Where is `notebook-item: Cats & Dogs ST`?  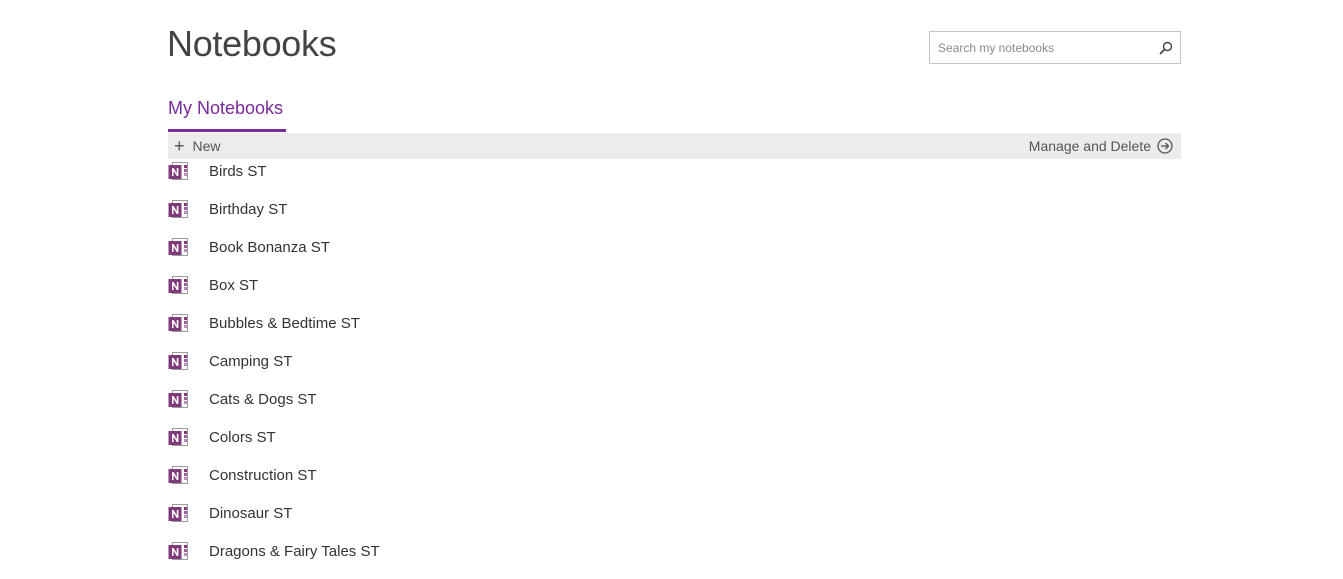 notebook-item: Cats & Dogs ST is located at coordinates (674, 408).